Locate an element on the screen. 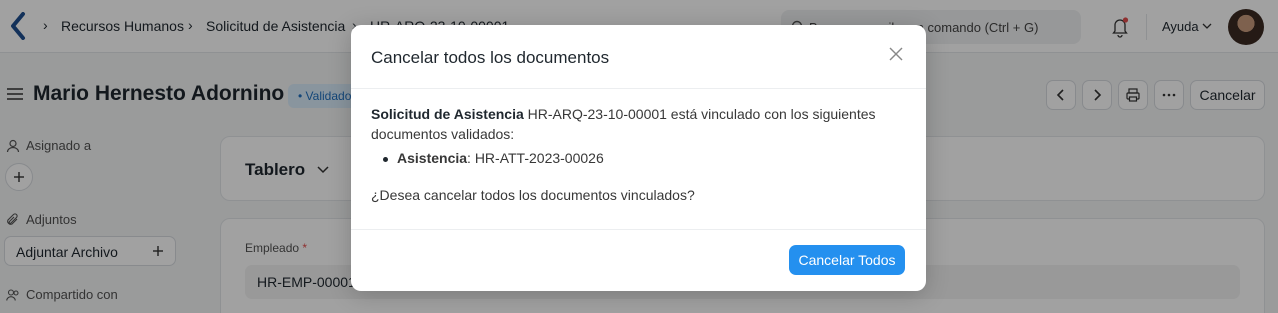  dialog-title: Cancelar todos los documentos is located at coordinates (490, 57).